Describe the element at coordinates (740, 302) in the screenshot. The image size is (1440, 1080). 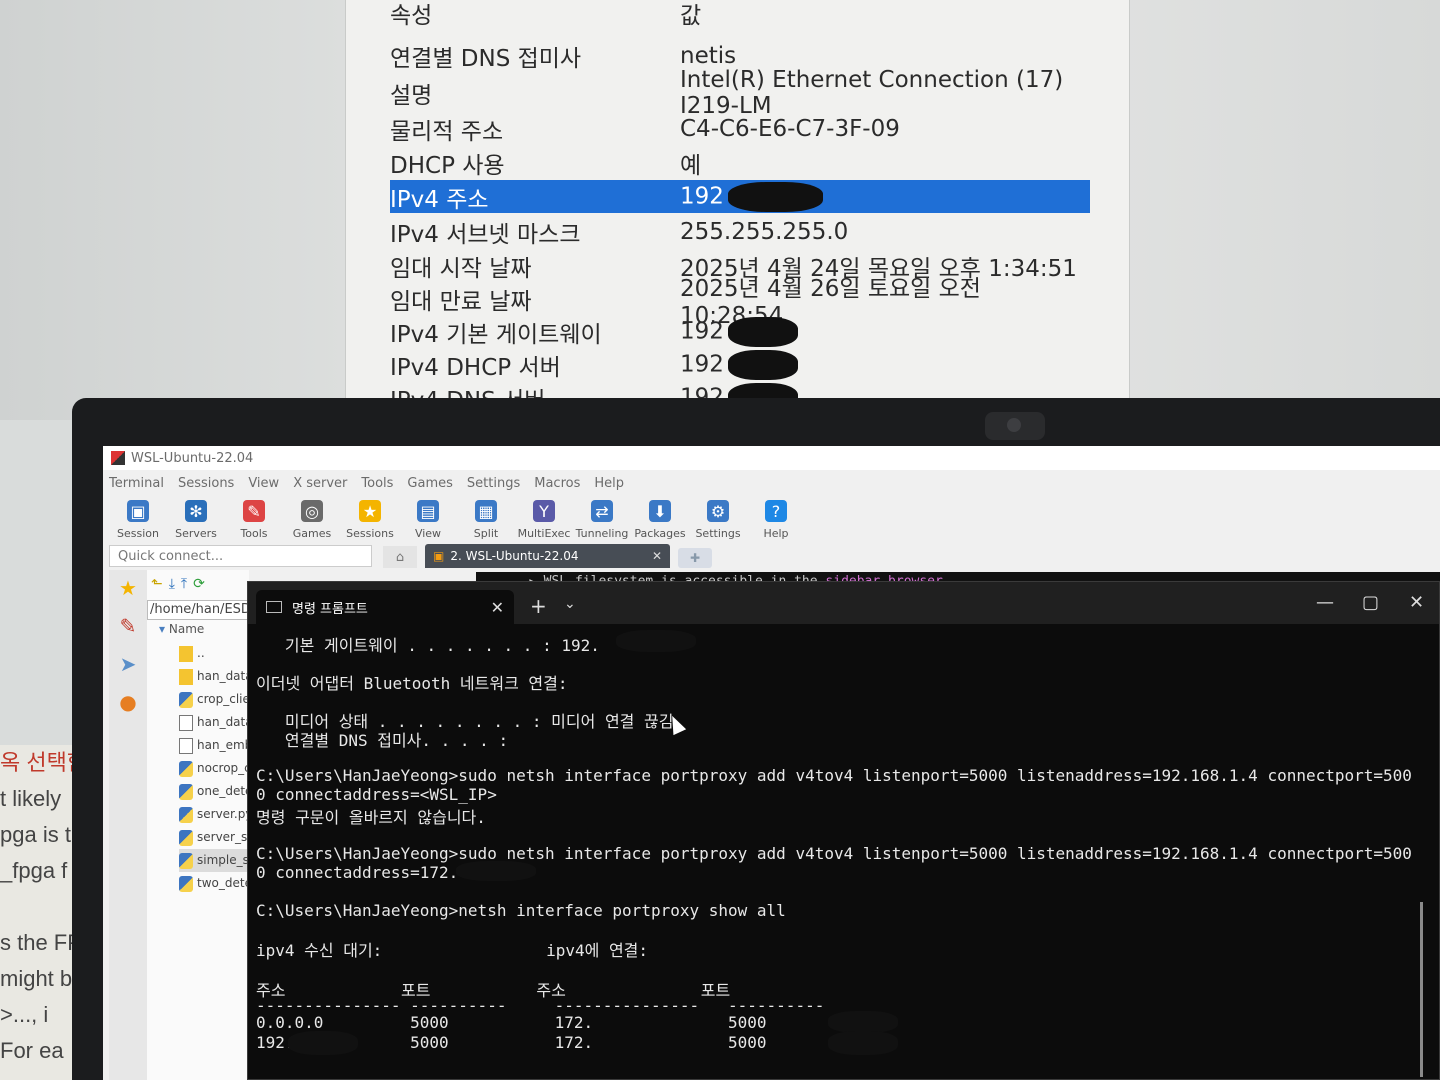
I see `property-row: 임대 만료 날짜 2025년 4월 26일 토요일 오전 10:28:54` at that location.